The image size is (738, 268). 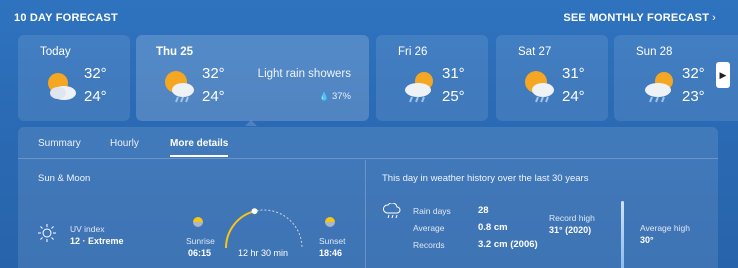 What do you see at coordinates (252, 78) in the screenshot?
I see `day-card-thu-25: Thu 25 32° 24° Light rain showers 💧 37%` at bounding box center [252, 78].